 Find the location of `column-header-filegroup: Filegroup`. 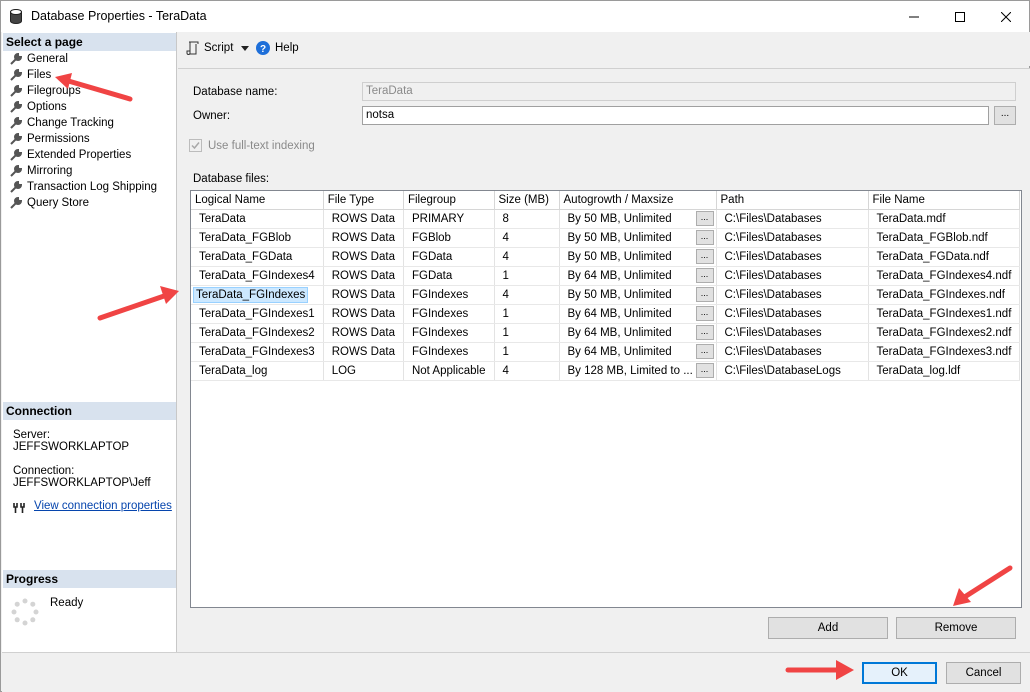

column-header-filegroup: Filegroup is located at coordinates (449, 200).